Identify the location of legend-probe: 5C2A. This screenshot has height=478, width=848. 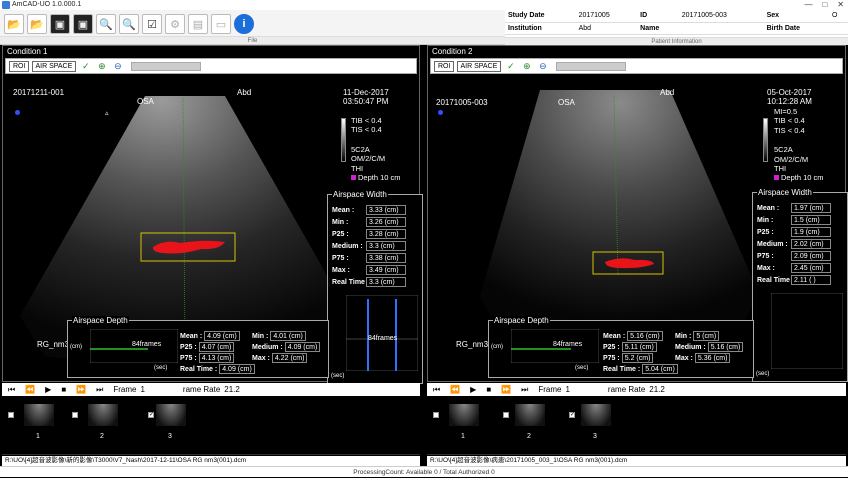
(360, 149).